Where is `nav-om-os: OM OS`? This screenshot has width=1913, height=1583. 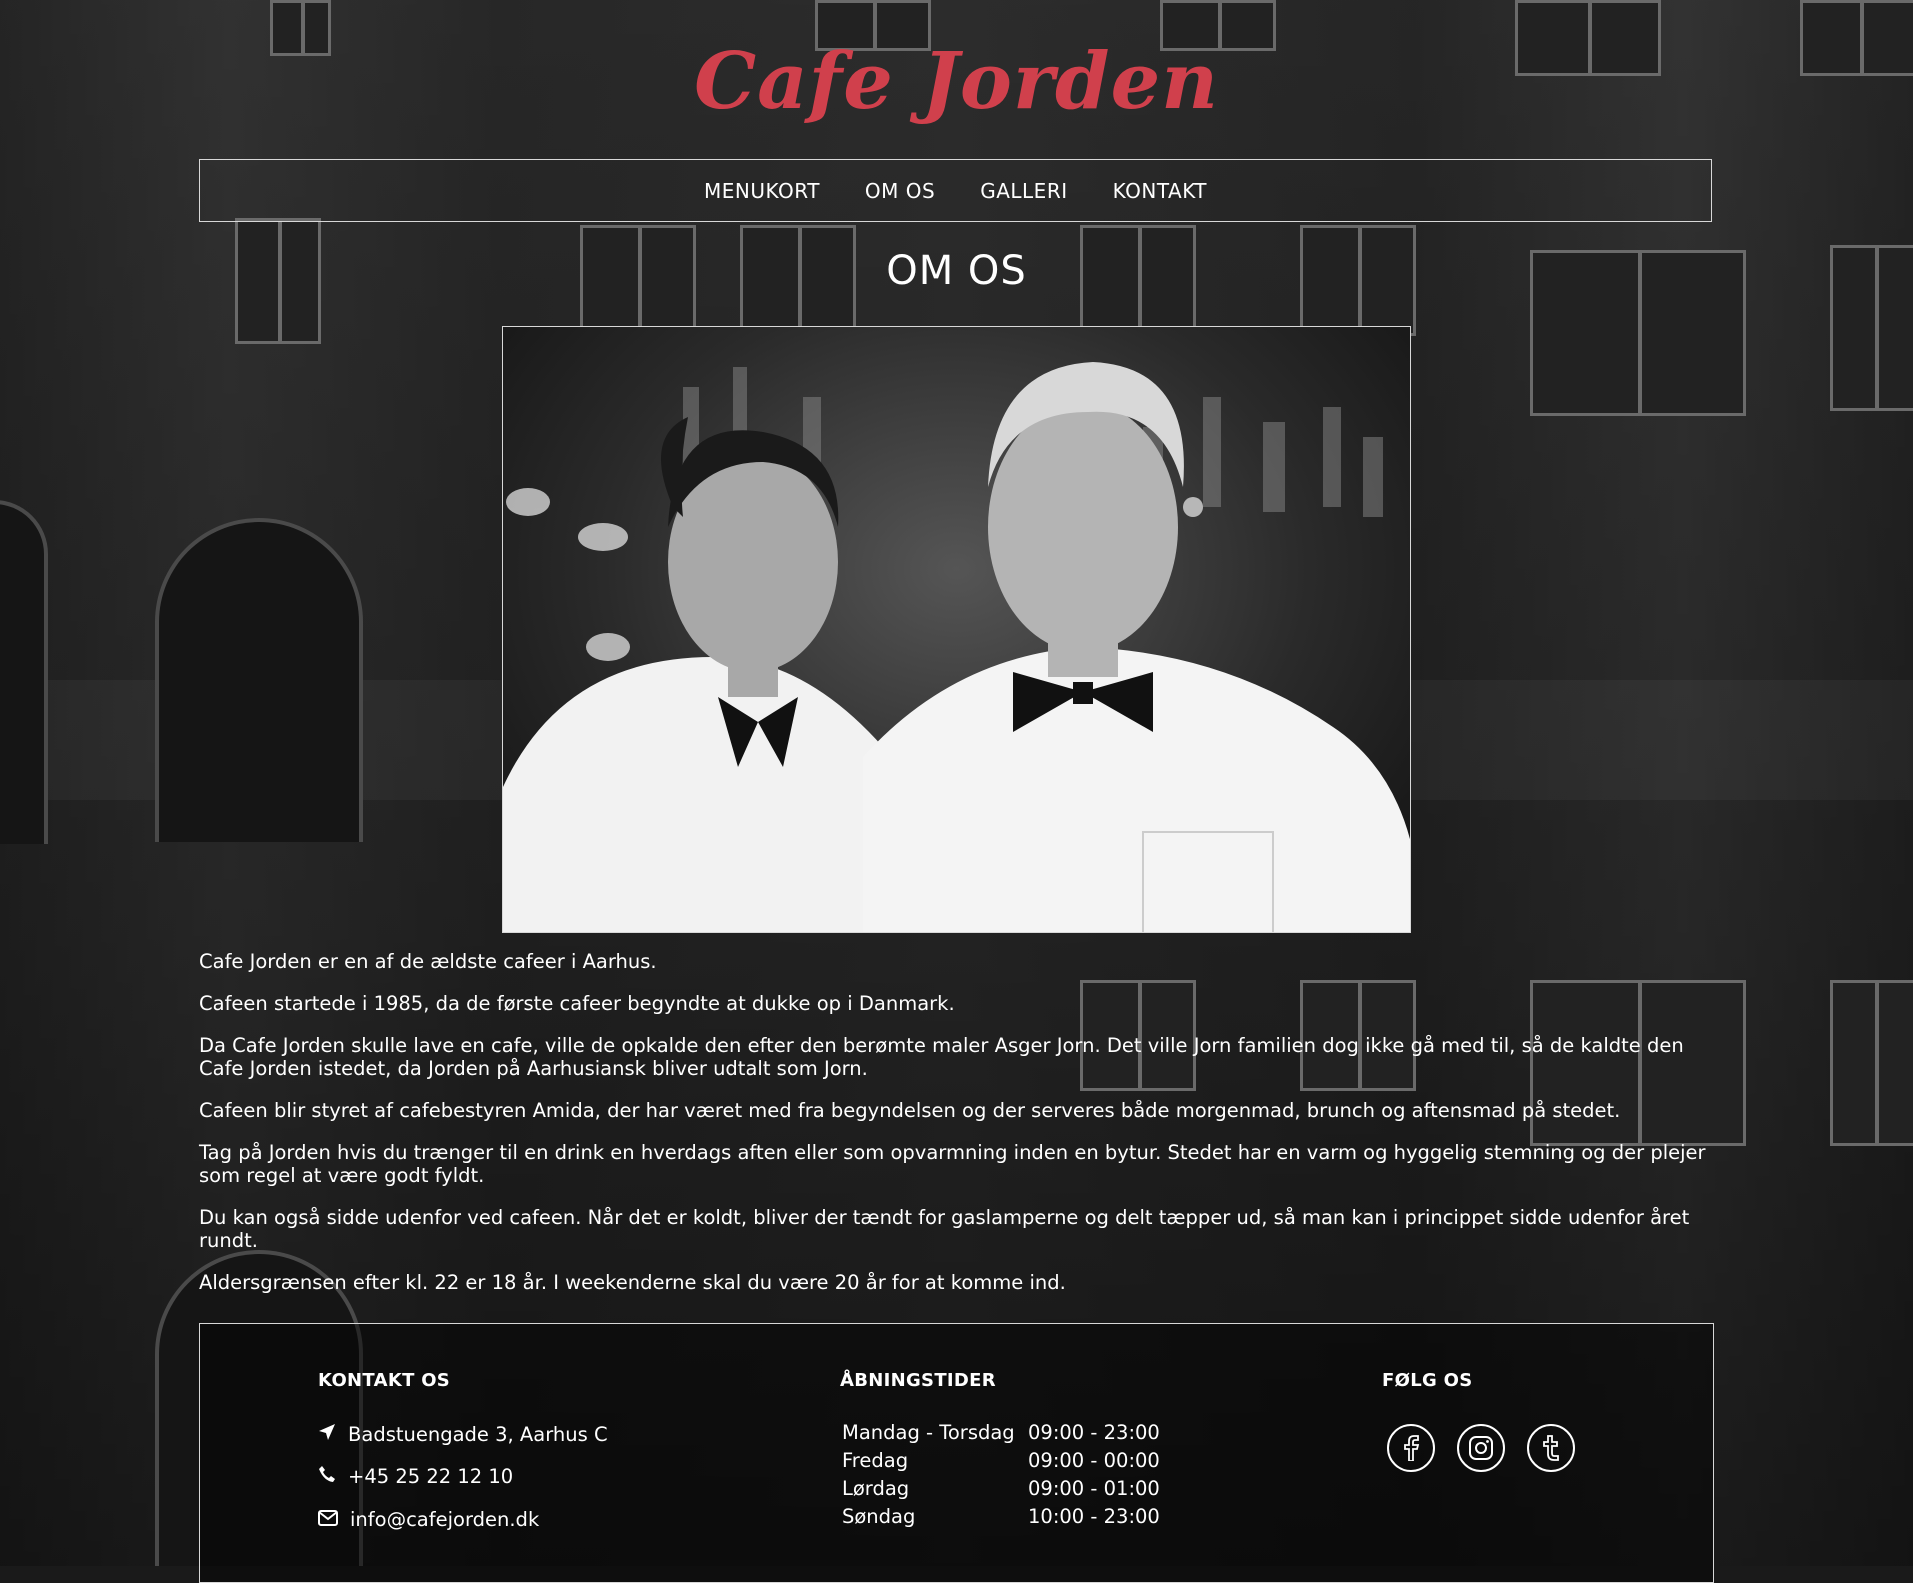
nav-om-os: OM OS is located at coordinates (900, 191).